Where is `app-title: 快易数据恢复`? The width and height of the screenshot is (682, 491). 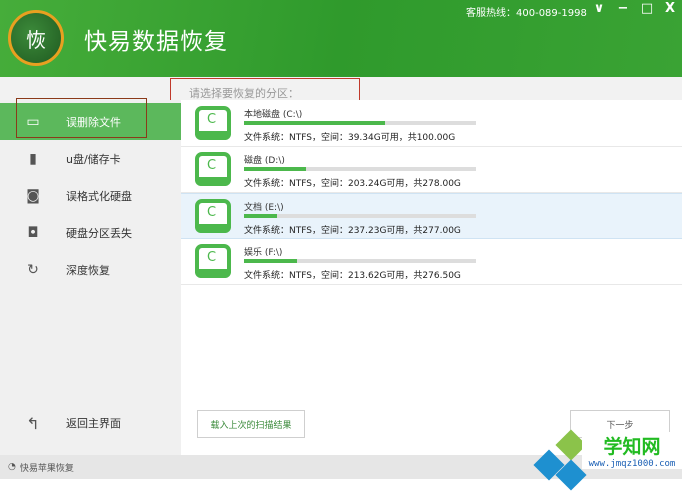
app-title: 快易数据恢复 is located at coordinates (156, 42).